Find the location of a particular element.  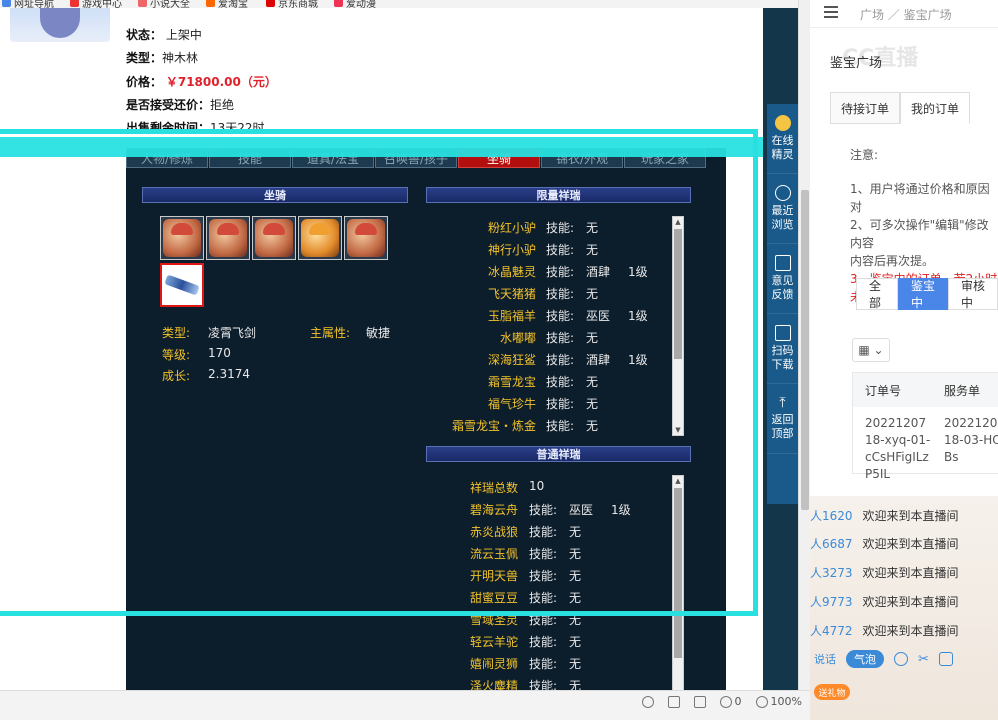

item-name: 开明天兽 is located at coordinates (493, 576).